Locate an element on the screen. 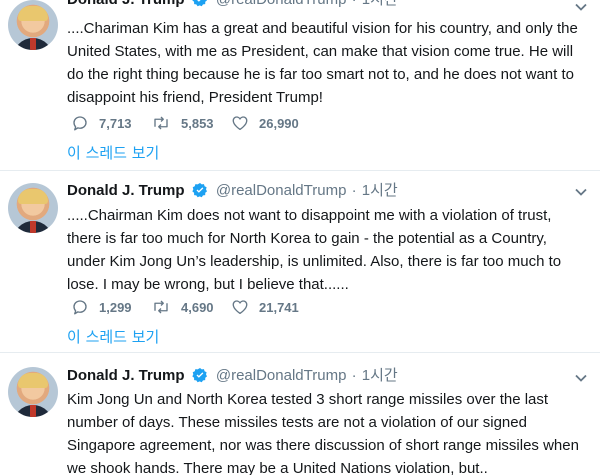  retweet-button: 5,853 is located at coordinates (191, 123).